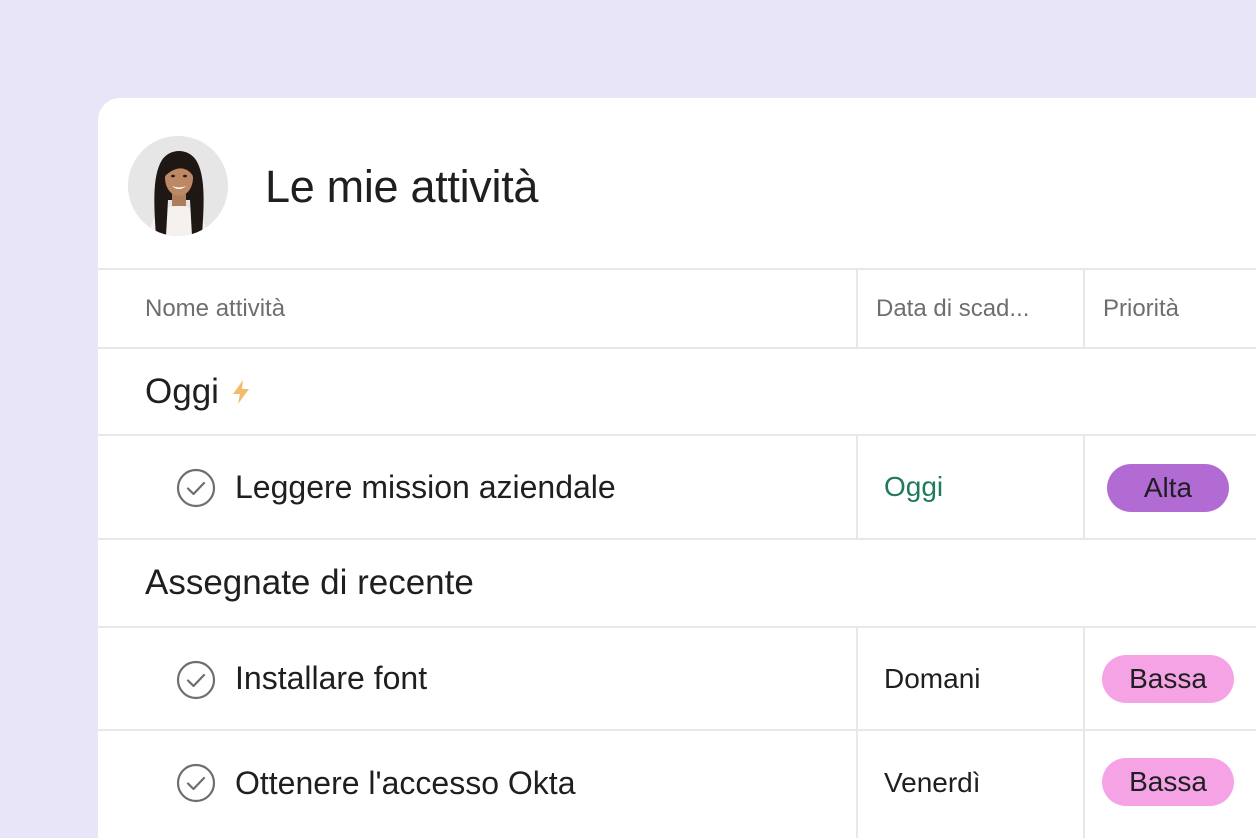  What do you see at coordinates (677, 488) in the screenshot?
I see `task-row: Leggere mission aziendale Oggi Alta` at bounding box center [677, 488].